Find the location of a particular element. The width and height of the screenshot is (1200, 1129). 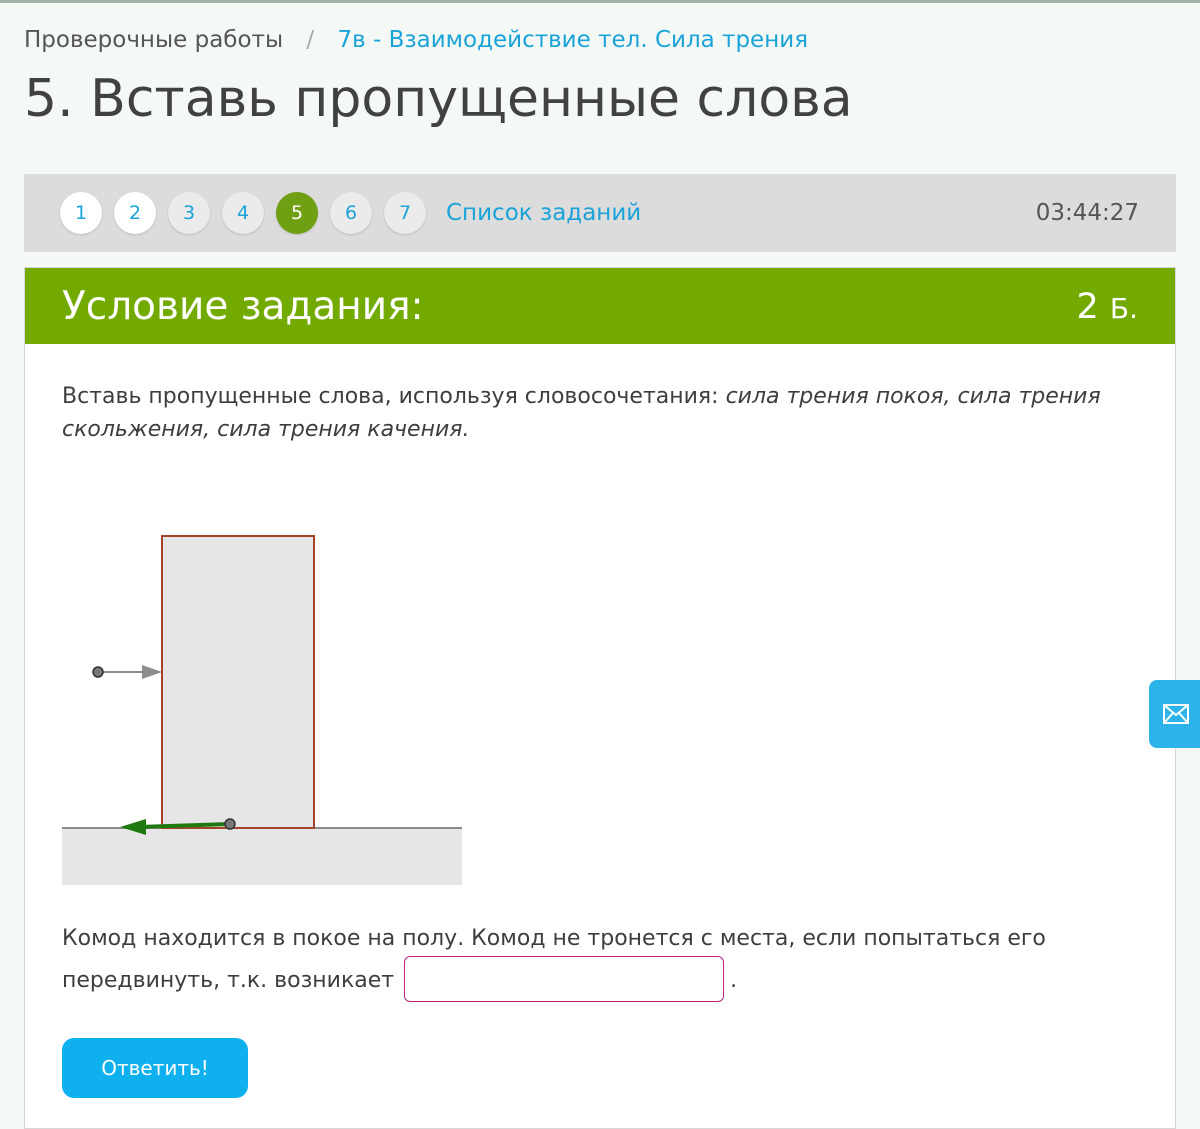

page-title: 5. Вставь пропущенные слова is located at coordinates (438, 99).